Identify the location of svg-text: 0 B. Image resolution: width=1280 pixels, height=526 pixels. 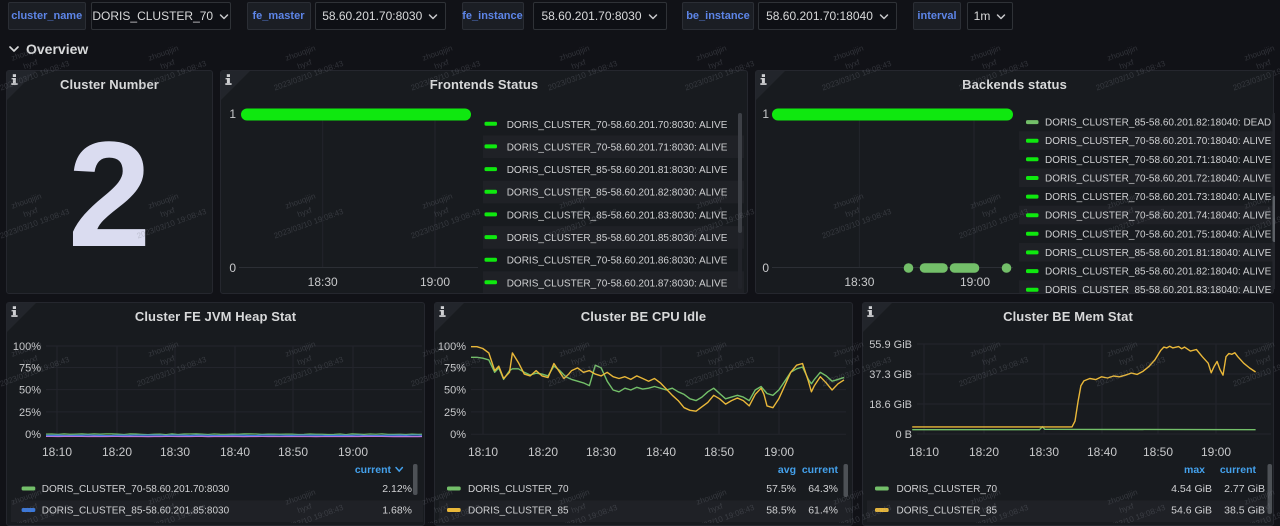
(903, 435).